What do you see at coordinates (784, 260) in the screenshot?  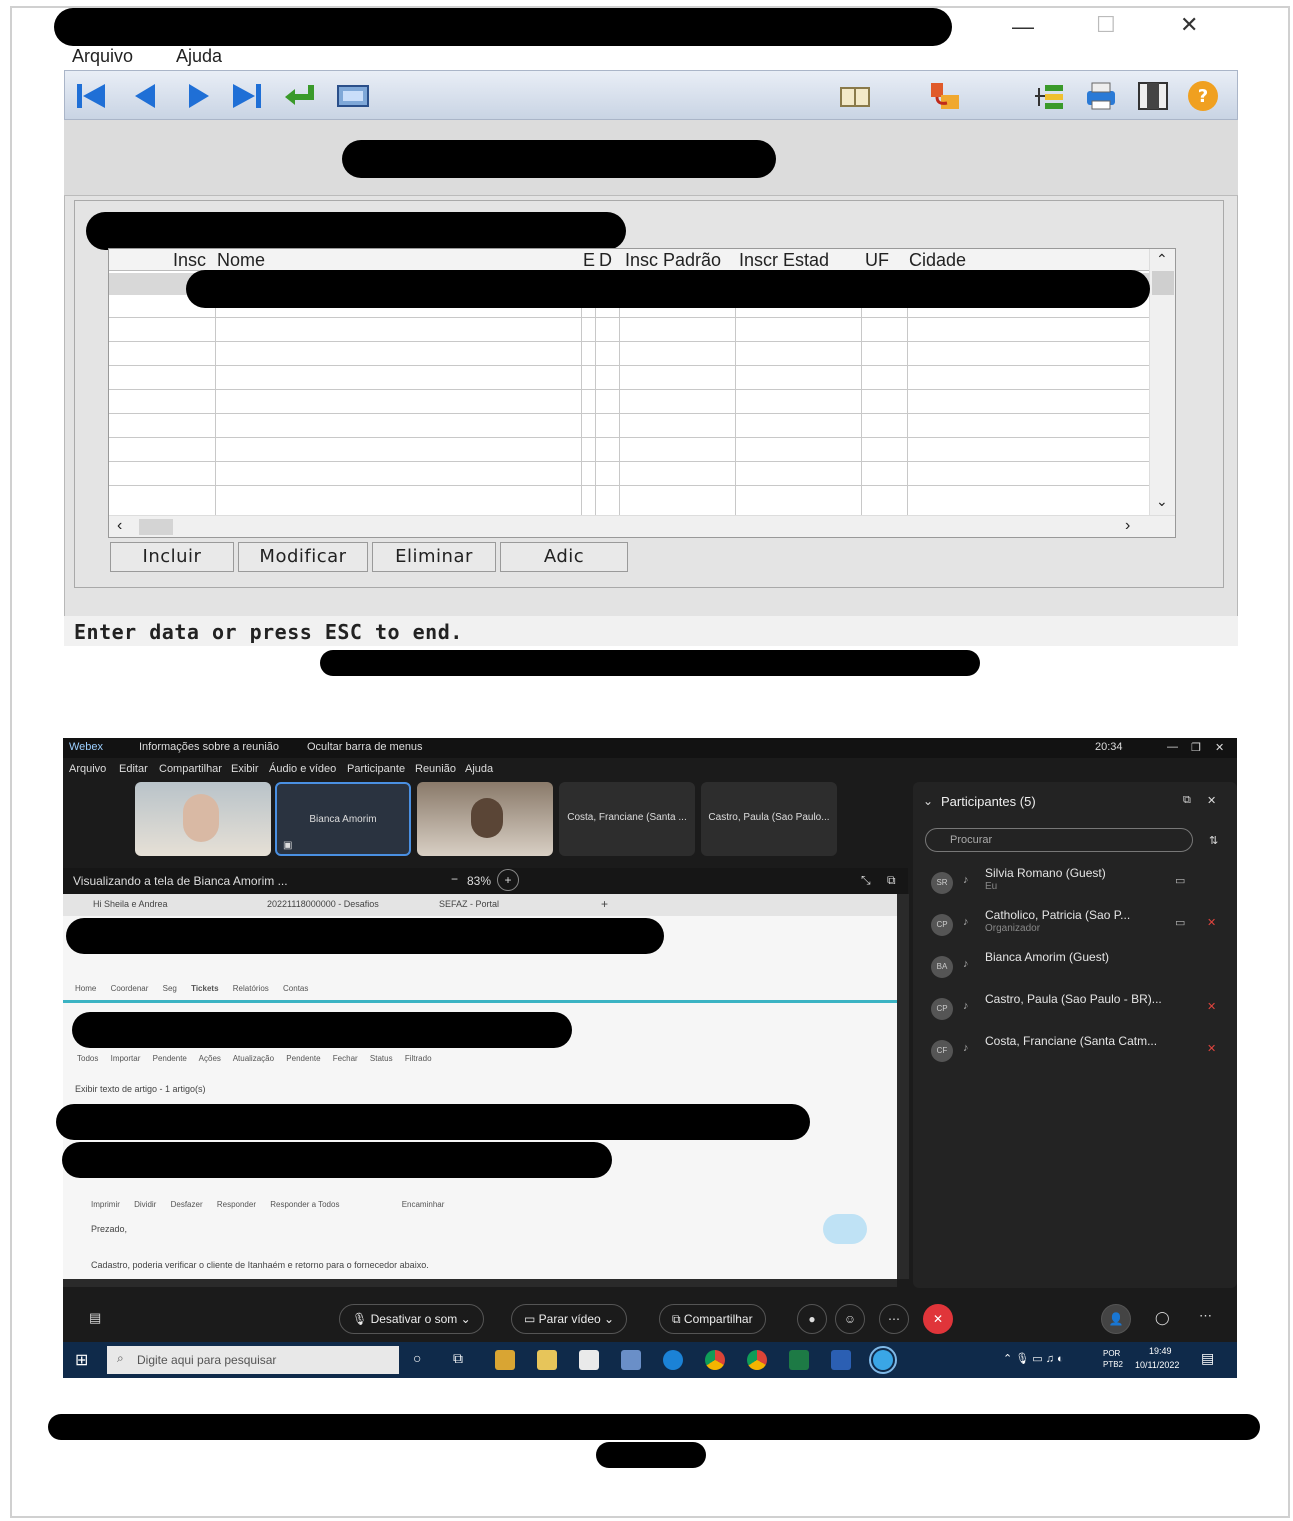 I see `col-inscr-estad: Inscr Estad` at bounding box center [784, 260].